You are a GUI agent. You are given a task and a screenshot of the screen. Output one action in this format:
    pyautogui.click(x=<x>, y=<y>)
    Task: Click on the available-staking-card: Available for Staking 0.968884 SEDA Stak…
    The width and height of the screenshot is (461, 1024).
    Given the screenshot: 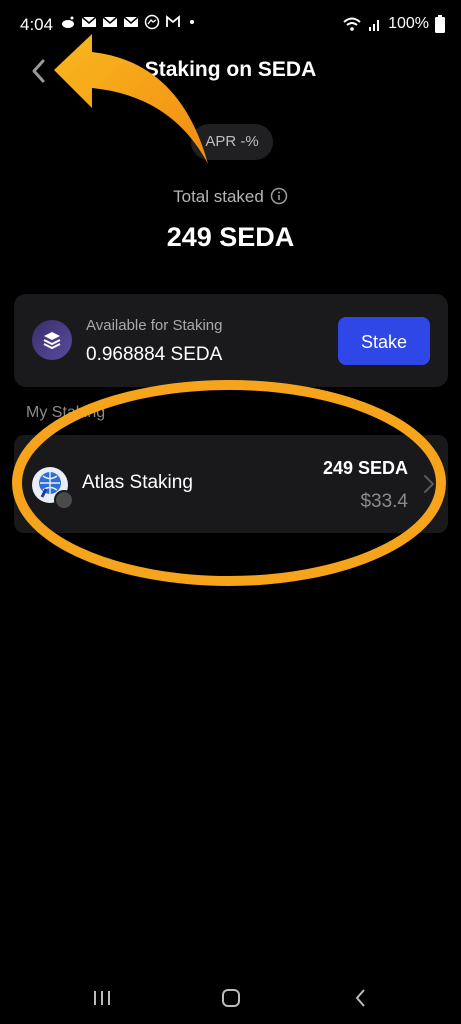 What is the action you would take?
    pyautogui.click(x=231, y=340)
    